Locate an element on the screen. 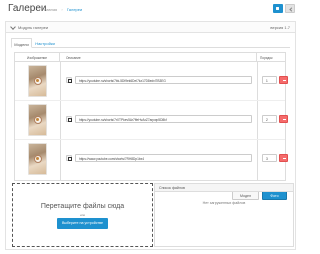  page-title: Галереи is located at coordinates (27, 8).